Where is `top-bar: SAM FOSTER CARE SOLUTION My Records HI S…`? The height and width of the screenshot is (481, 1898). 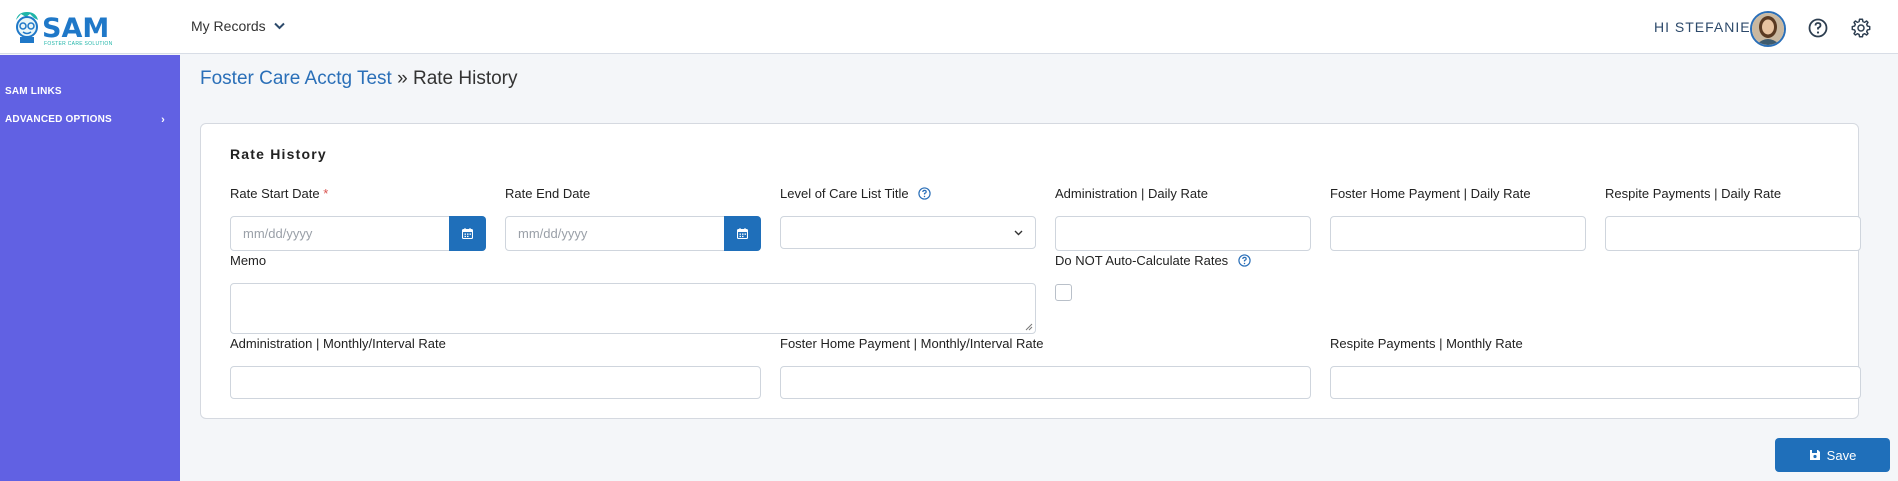
top-bar: SAM FOSTER CARE SOLUTION My Records HI S… is located at coordinates (949, 27).